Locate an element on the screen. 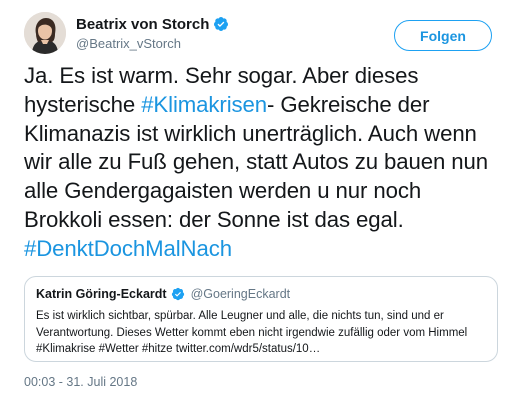  avatar-image is located at coordinates (45, 33).